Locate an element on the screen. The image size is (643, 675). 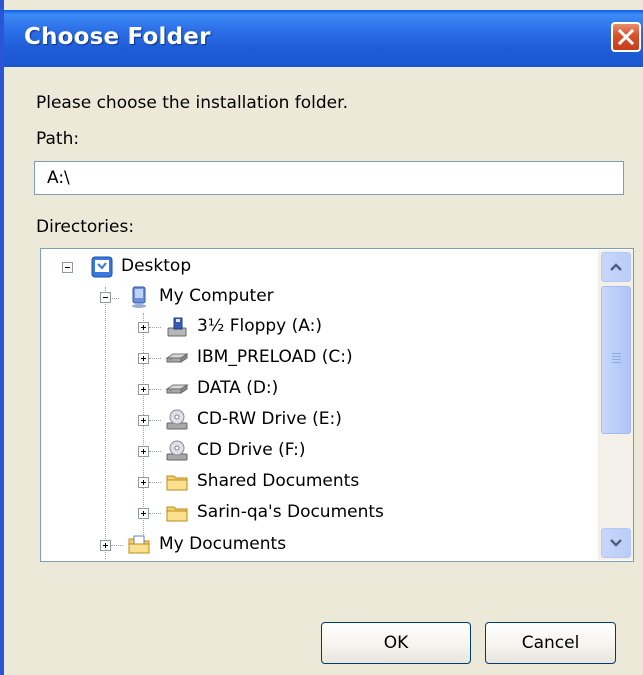
tree-item-label: Desktop is located at coordinates (156, 266).